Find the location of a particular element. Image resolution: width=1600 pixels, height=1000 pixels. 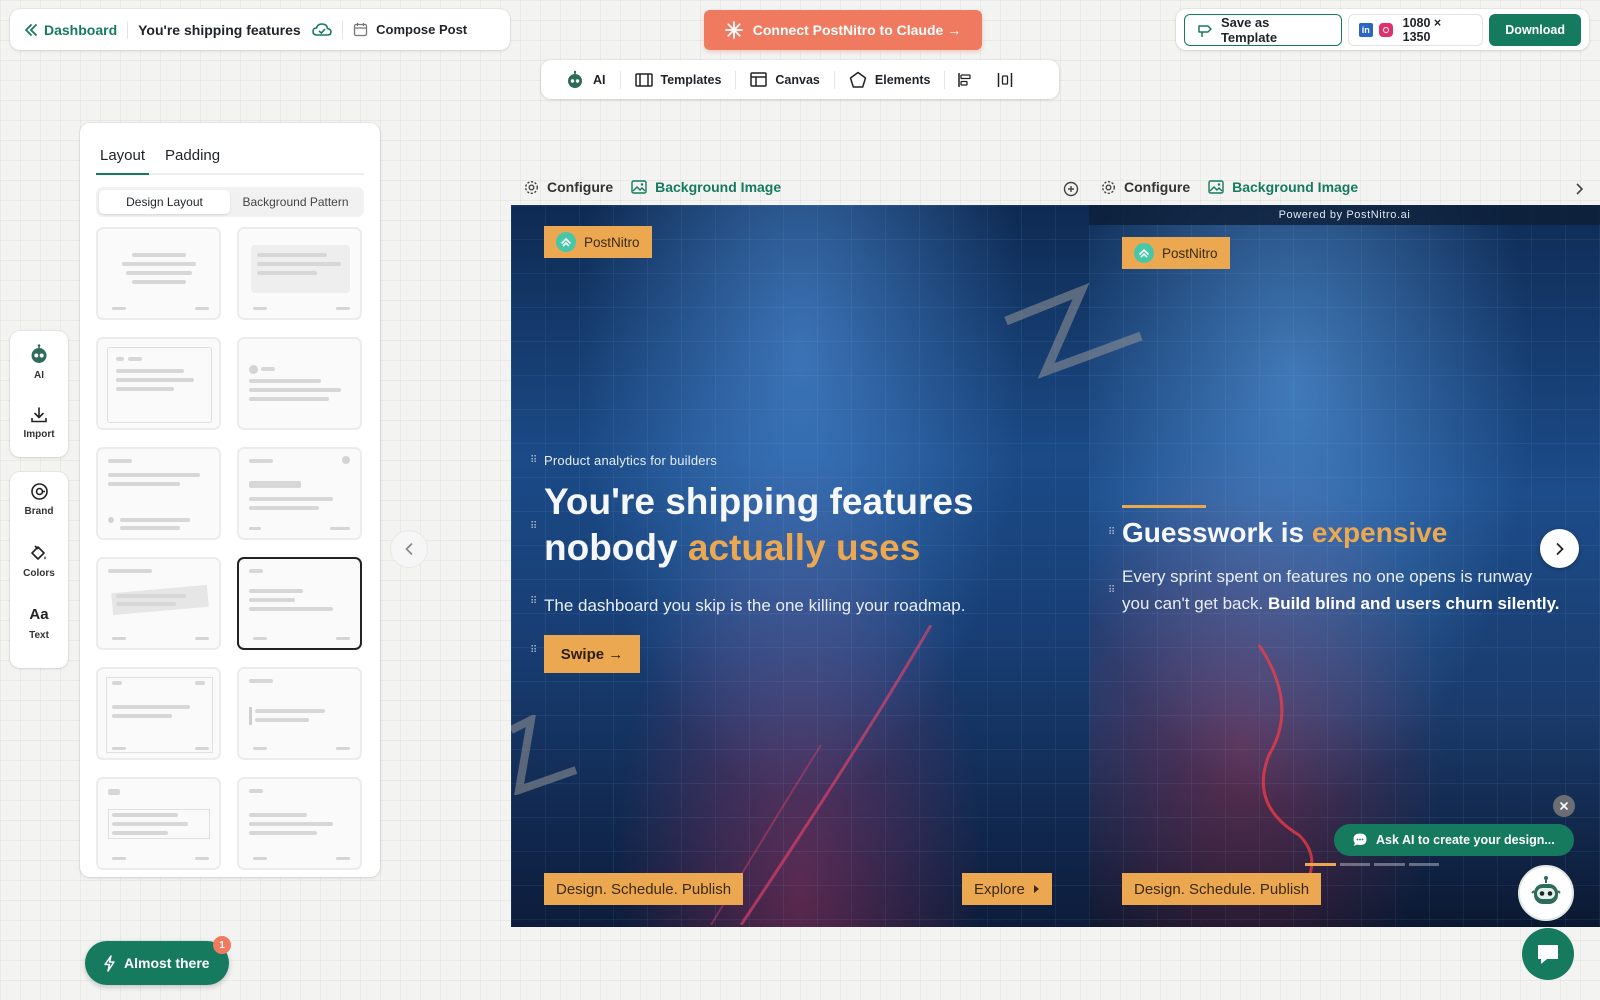

dashboard-back-label: Dashboard is located at coordinates (81, 29).